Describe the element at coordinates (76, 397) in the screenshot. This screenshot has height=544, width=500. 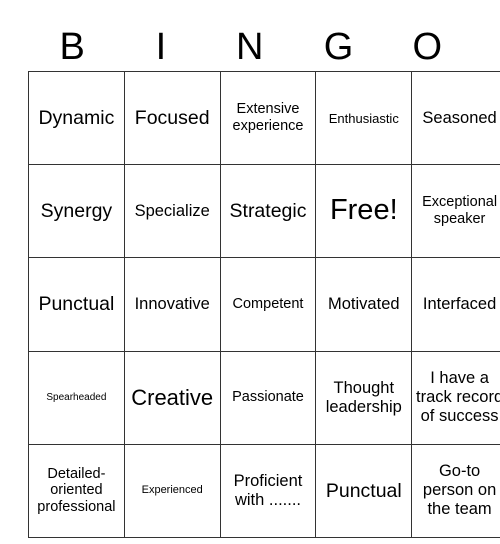
I see `bingo-cell: Spearheaded` at that location.